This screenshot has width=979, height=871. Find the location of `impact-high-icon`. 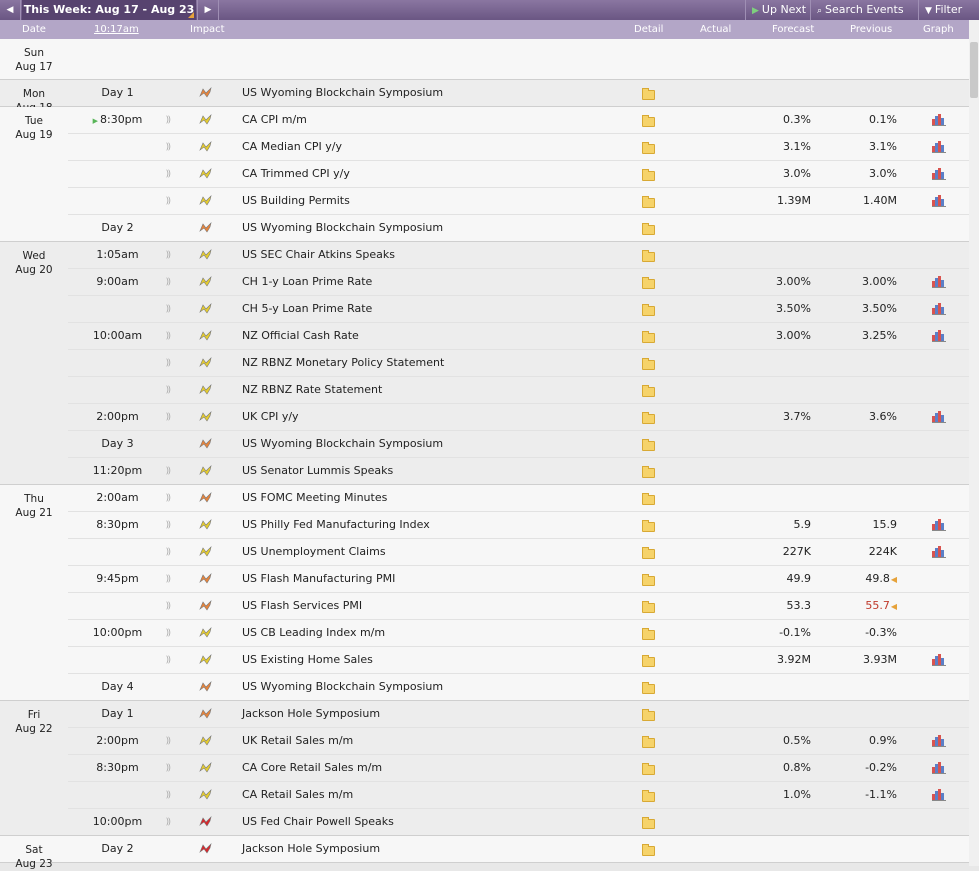

impact-high-icon is located at coordinates (205, 821).